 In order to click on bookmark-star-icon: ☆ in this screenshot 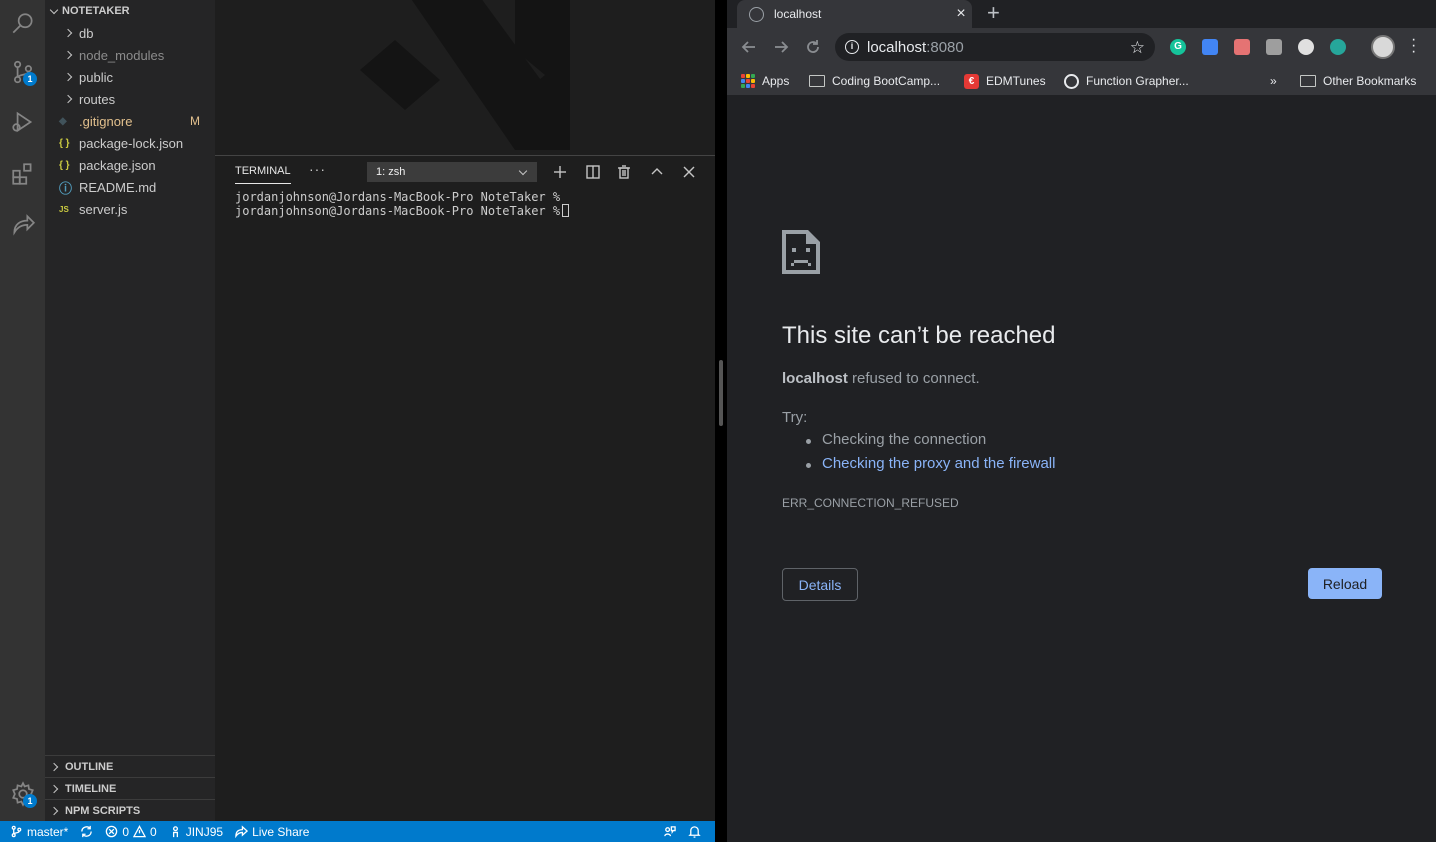, I will do `click(1137, 48)`.